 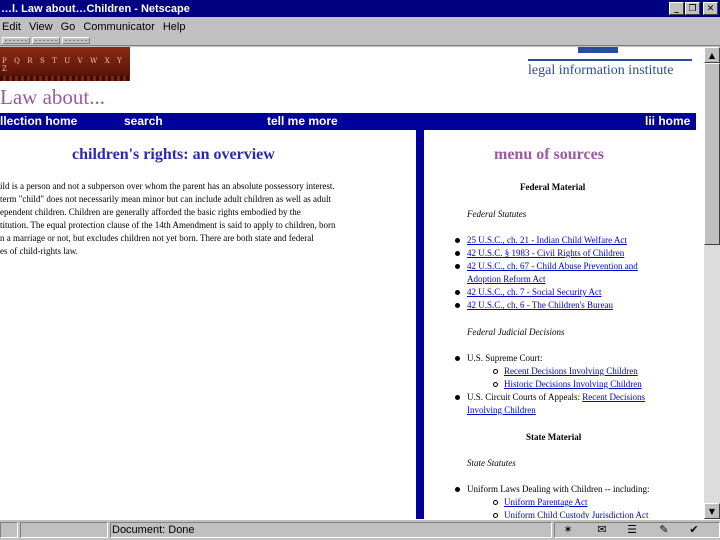 What do you see at coordinates (505, 358) in the screenshot?
I see `supreme-court-label: U.S. Supreme Court:` at bounding box center [505, 358].